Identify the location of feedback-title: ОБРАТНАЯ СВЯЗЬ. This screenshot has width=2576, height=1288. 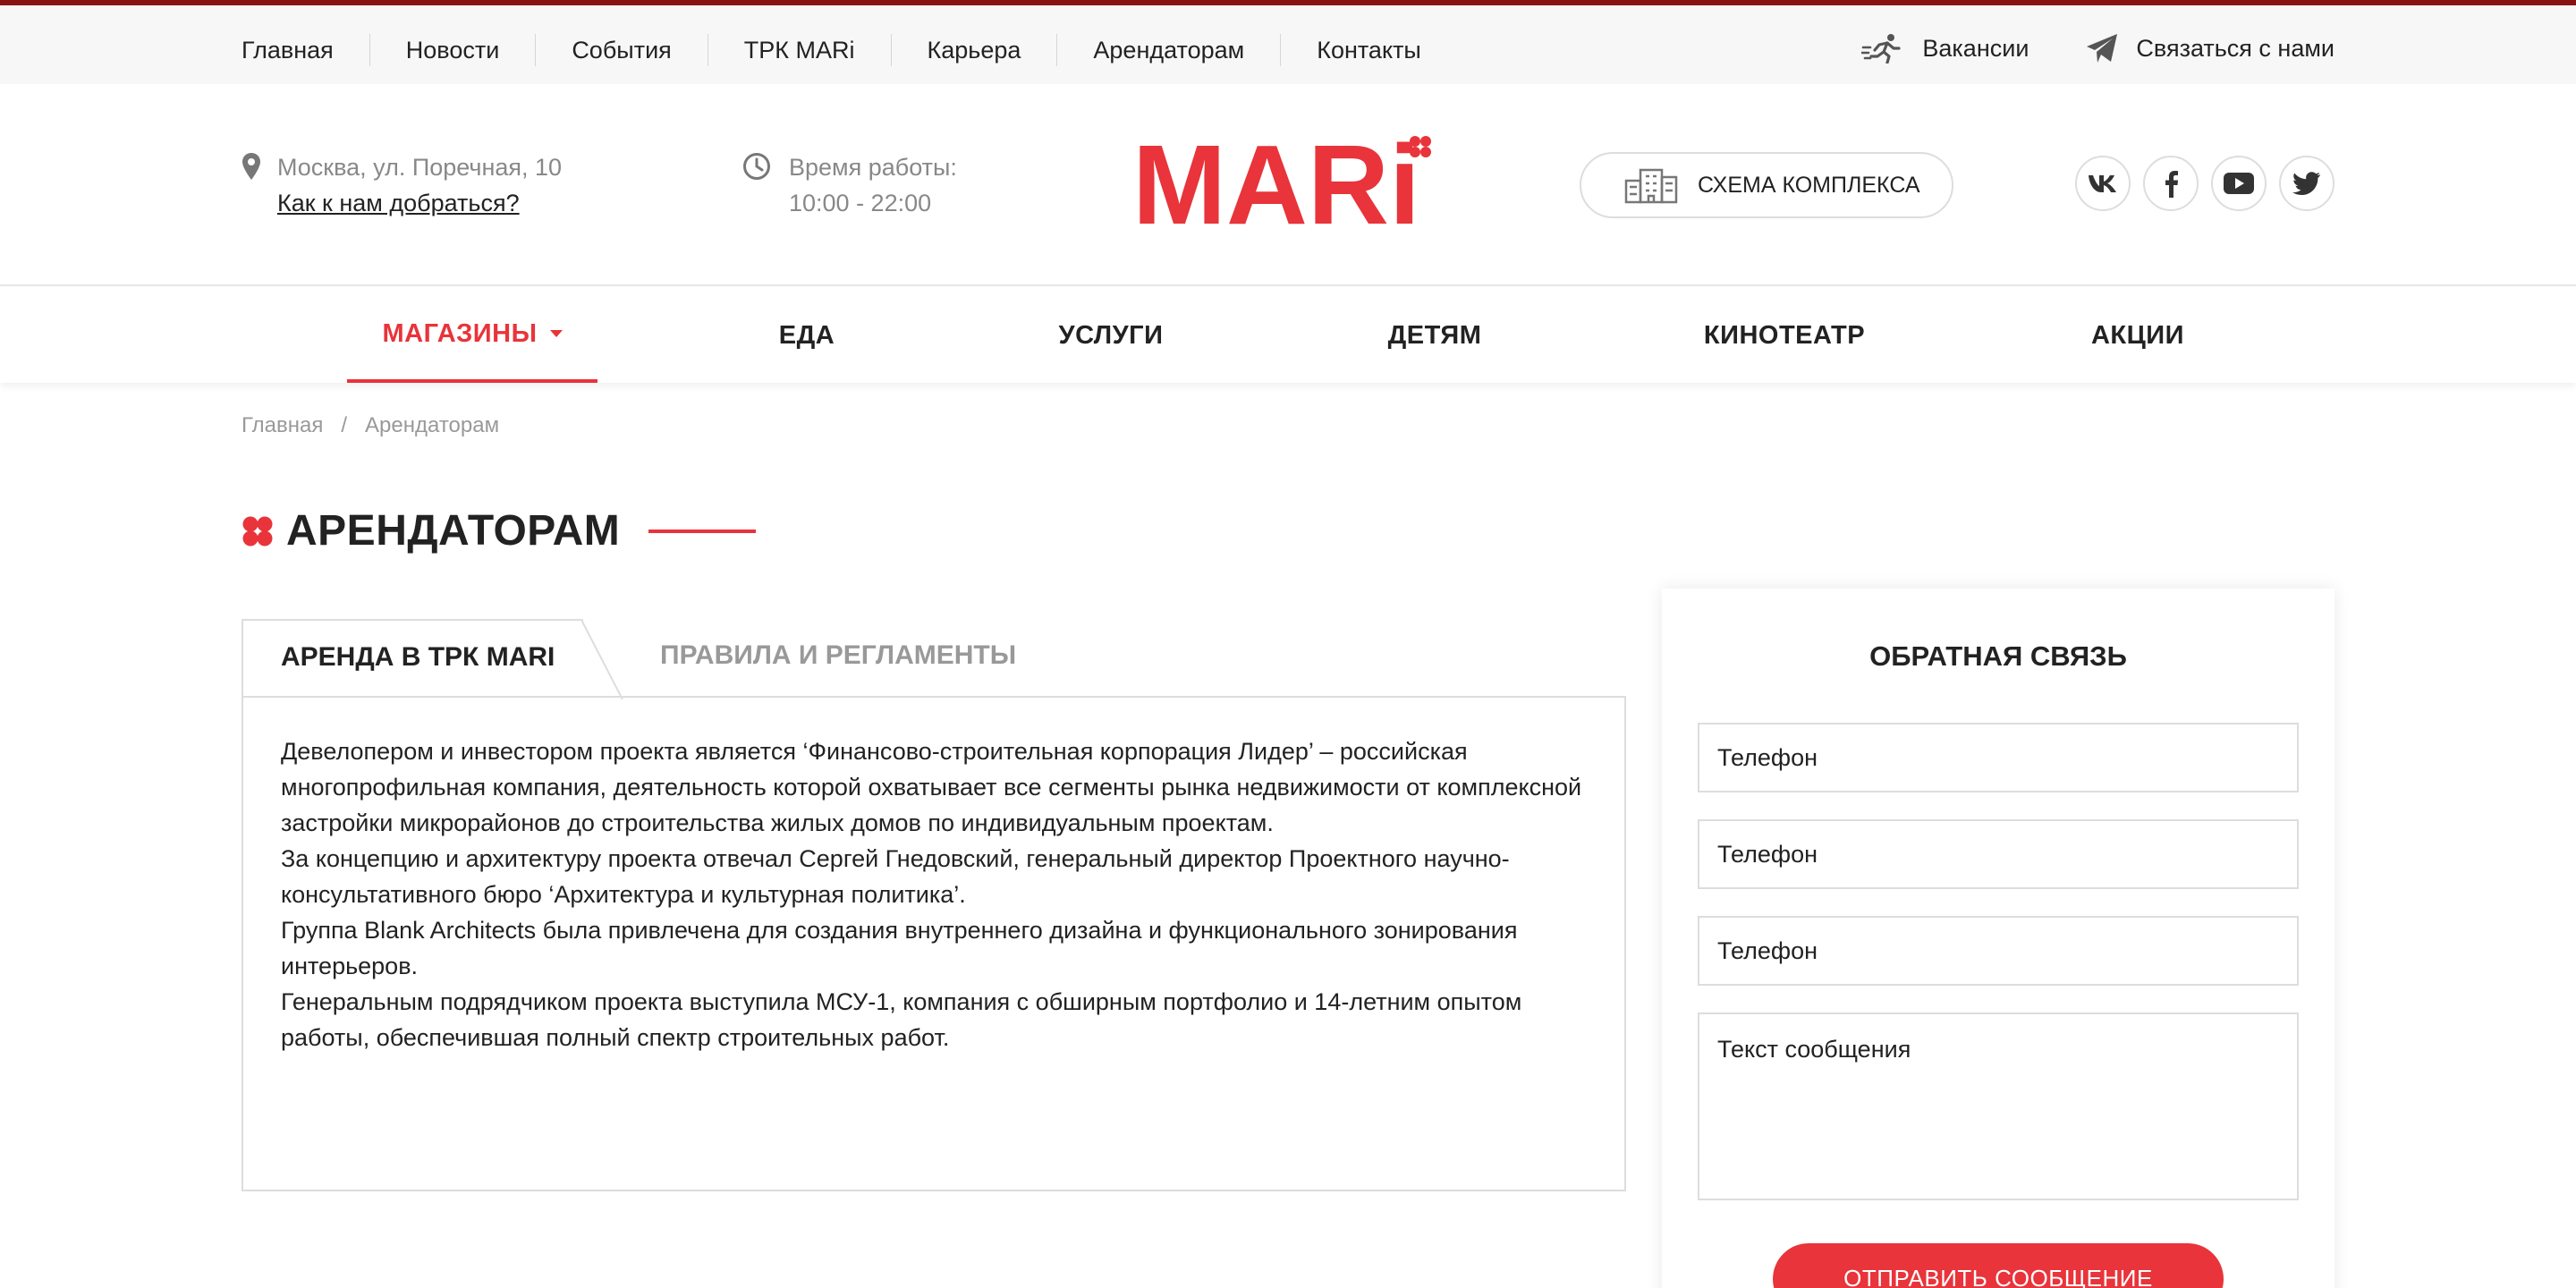
(1998, 656).